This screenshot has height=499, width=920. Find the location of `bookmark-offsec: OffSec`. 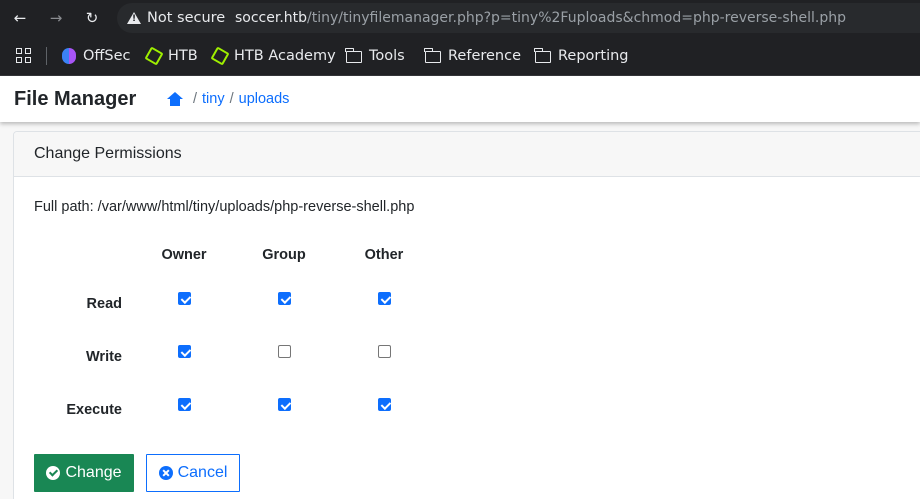

bookmark-offsec: OffSec is located at coordinates (96, 56).